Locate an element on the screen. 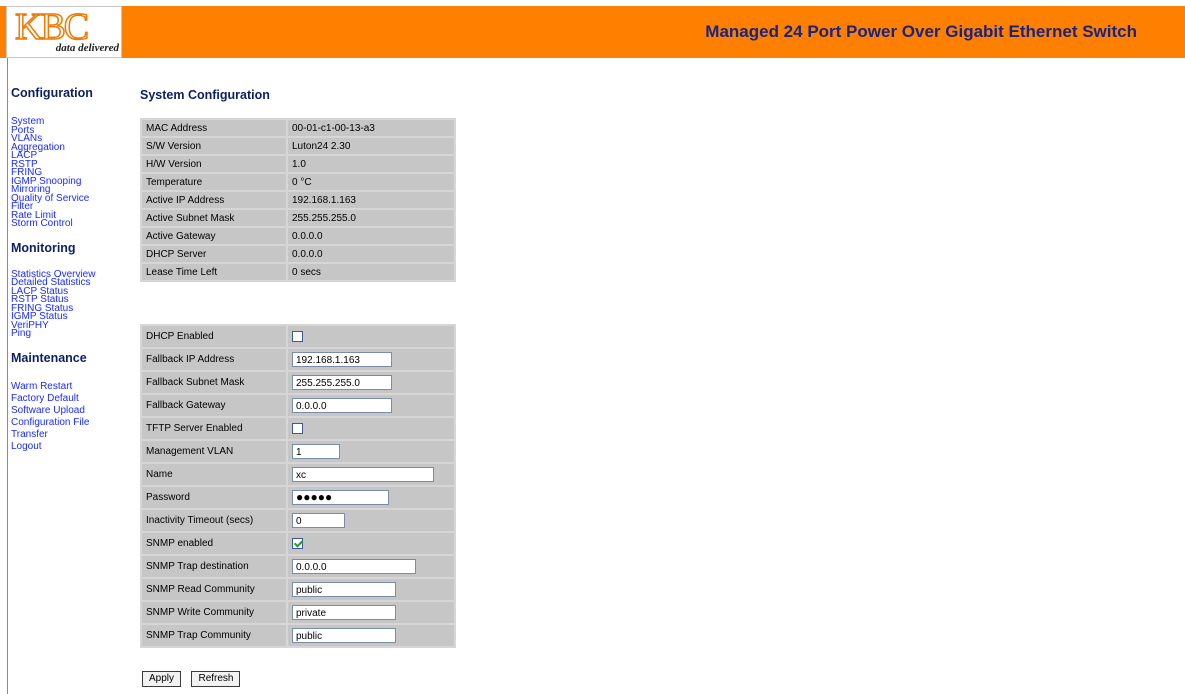 This screenshot has height=694, width=1185. form-label: Fallback IP Address is located at coordinates (214, 359).